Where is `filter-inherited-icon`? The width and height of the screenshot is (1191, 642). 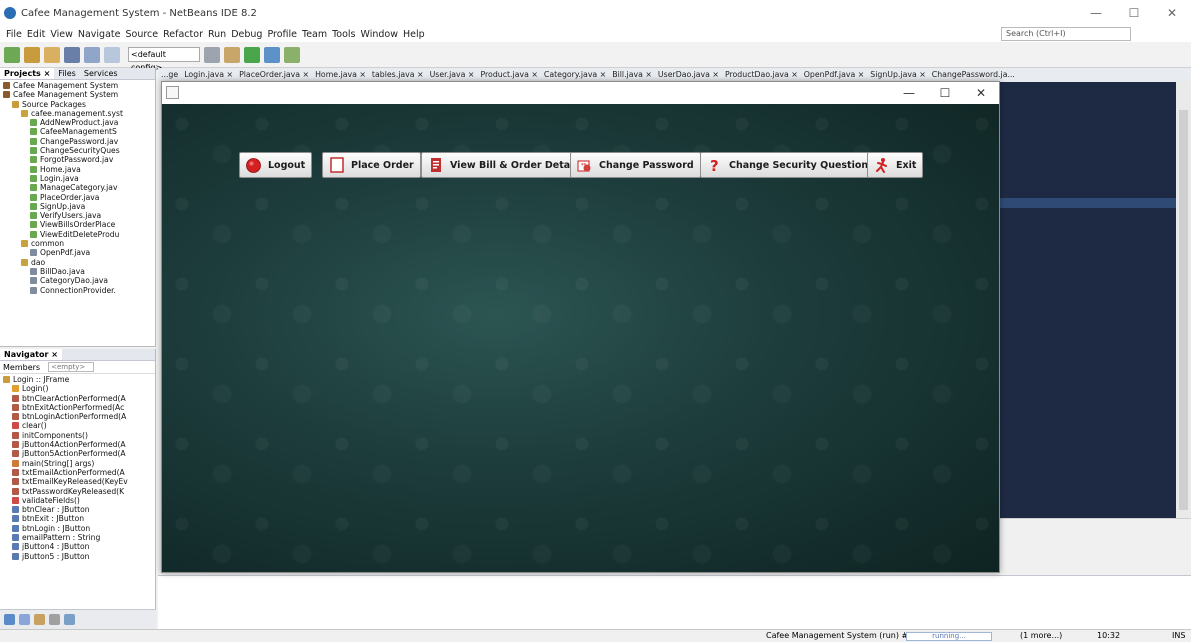
filter-inherited-icon is located at coordinates (54, 619).